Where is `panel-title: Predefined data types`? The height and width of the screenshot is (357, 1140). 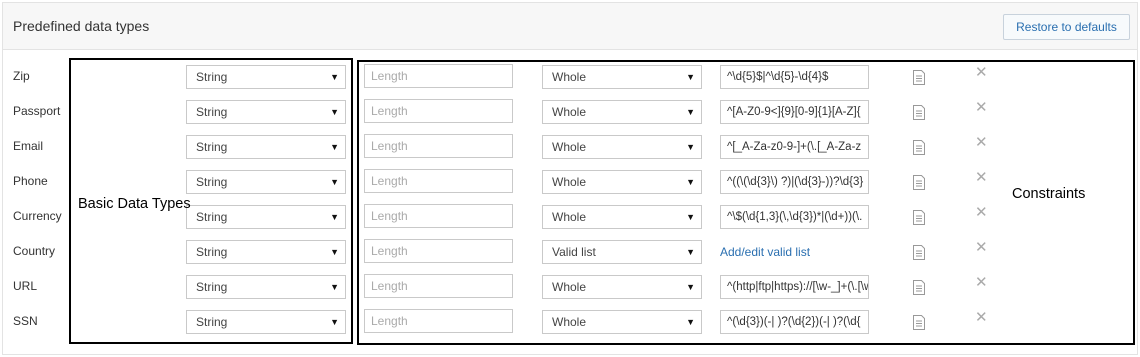 panel-title: Predefined data types is located at coordinates (81, 26).